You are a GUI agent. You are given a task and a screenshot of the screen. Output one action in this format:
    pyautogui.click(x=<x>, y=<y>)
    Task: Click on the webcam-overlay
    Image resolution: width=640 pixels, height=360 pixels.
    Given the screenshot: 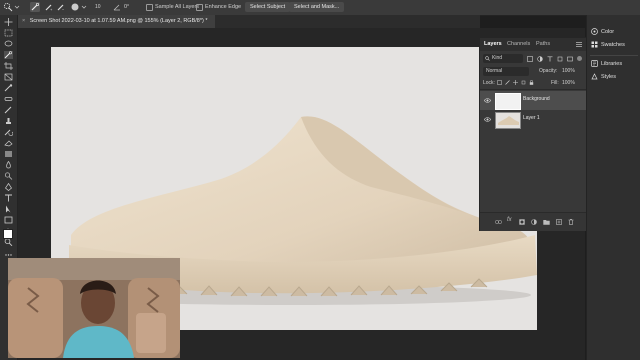 What is the action you would take?
    pyautogui.click(x=94, y=308)
    